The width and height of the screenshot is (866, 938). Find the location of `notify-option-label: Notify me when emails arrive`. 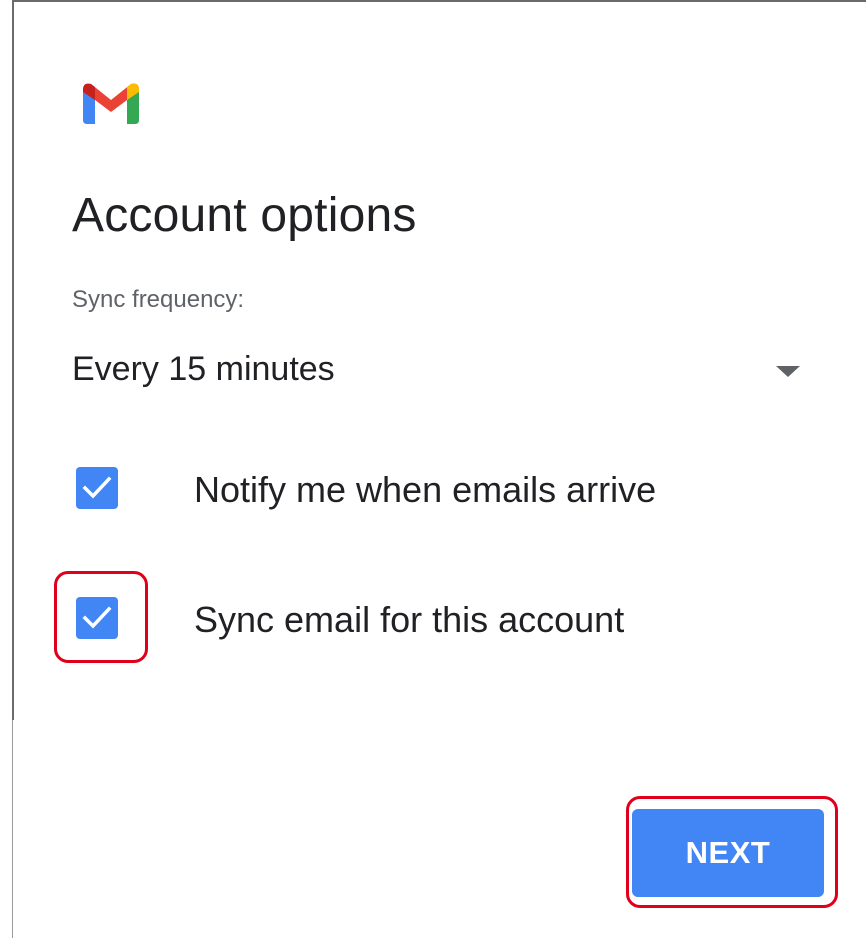

notify-option-label: Notify me when emails arrive is located at coordinates (425, 489).